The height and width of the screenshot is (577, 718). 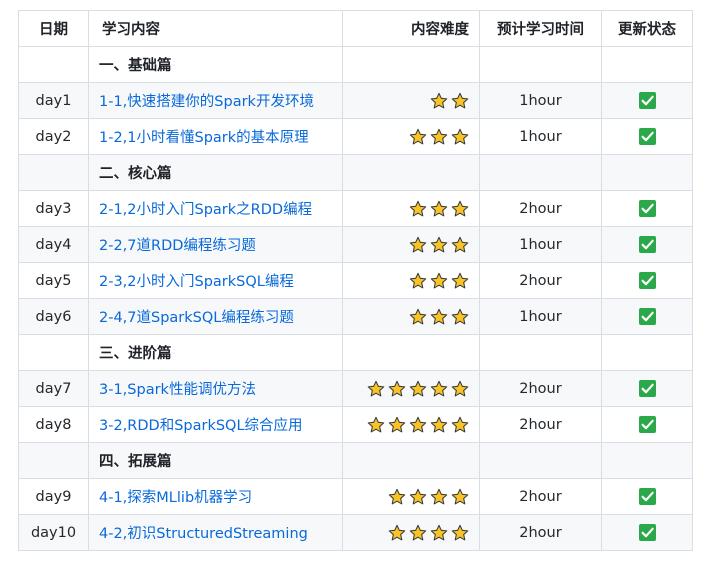 I want to click on topic-link: 2-3,2小时入门SparkSQL编程, so click(x=196, y=282).